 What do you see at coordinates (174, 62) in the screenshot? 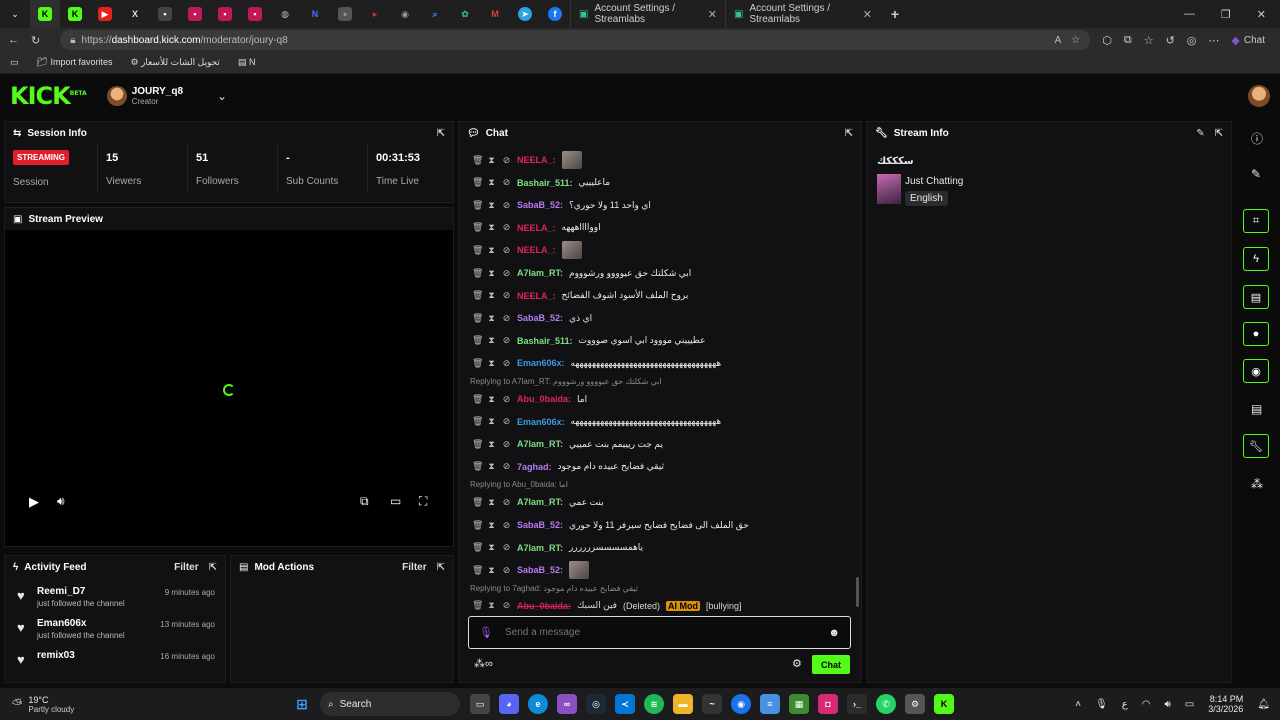
I see `fav-arabic: ⚙︎ تحويل الشات للأسعار` at bounding box center [174, 62].